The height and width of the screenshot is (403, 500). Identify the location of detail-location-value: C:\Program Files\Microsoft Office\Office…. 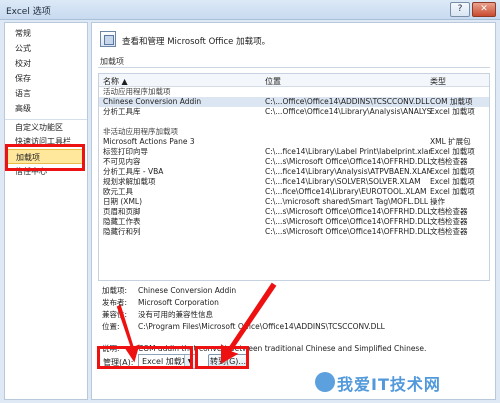
(261, 326).